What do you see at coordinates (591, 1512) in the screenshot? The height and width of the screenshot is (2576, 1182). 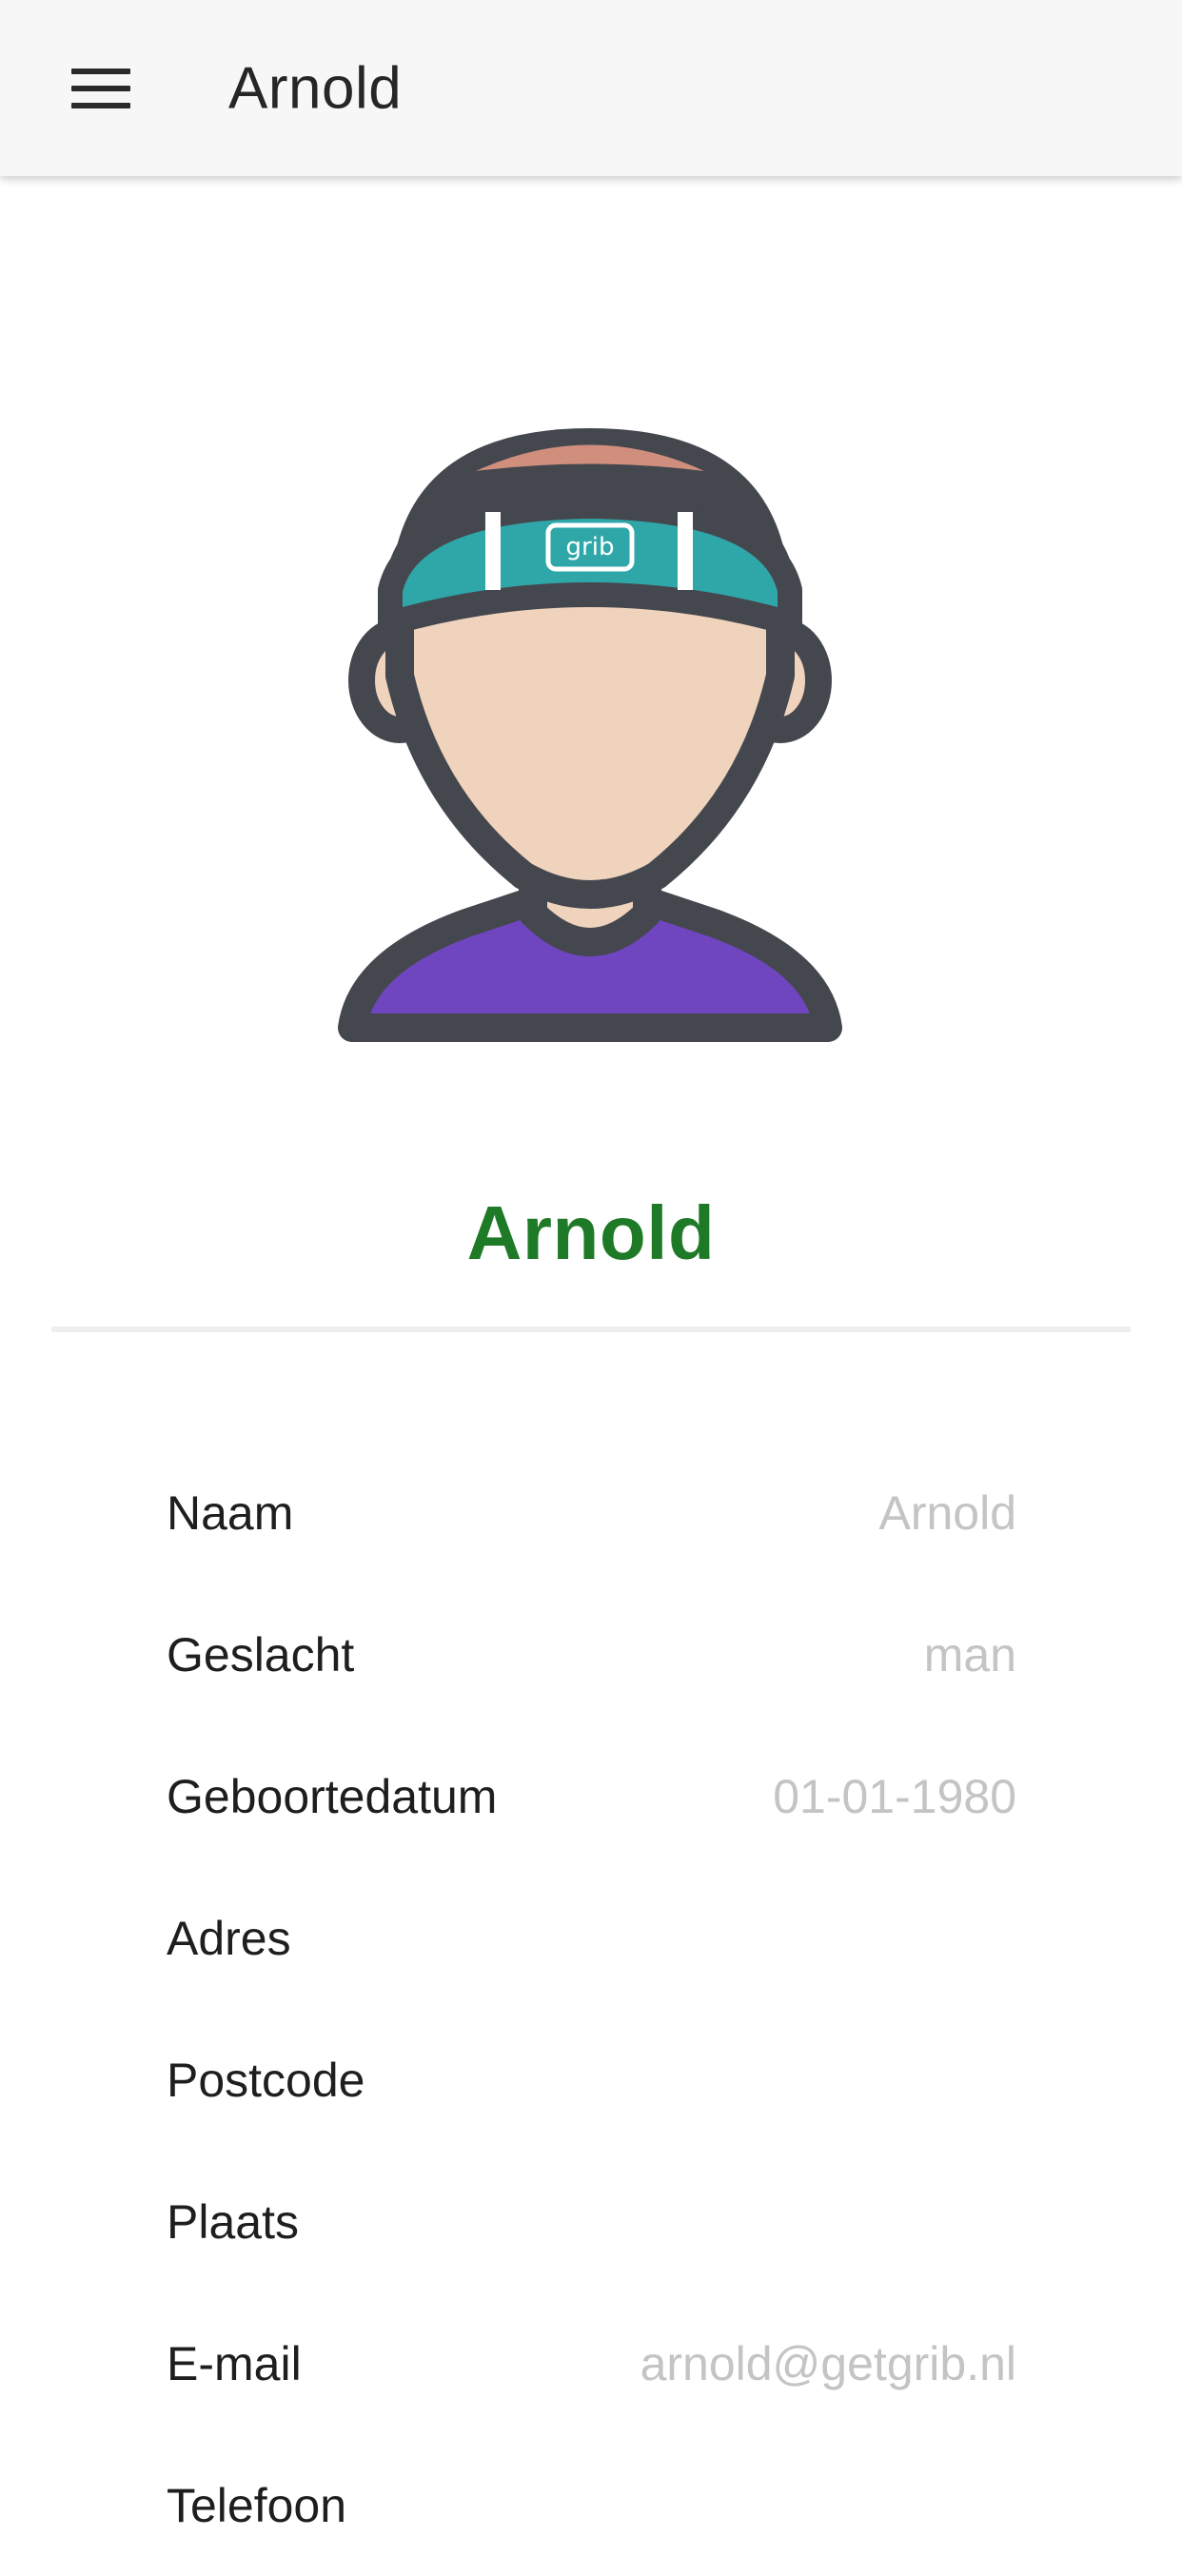 I see `info-row-naam: Naam Arnold` at bounding box center [591, 1512].